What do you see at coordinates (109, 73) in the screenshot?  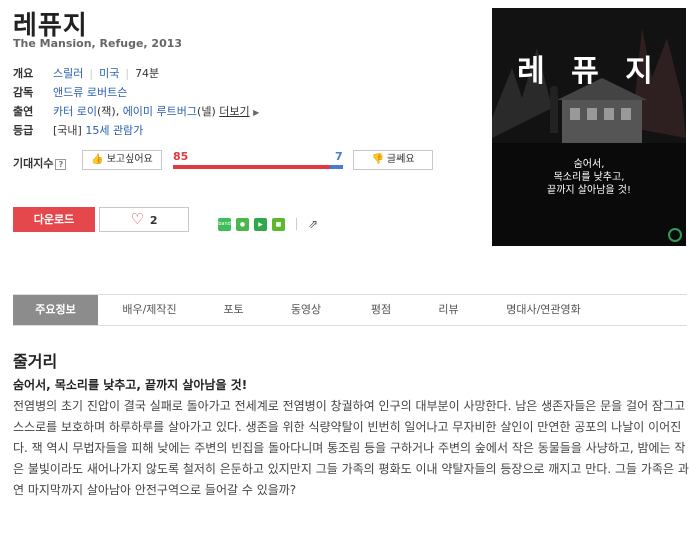 I see `country-link: 미국` at bounding box center [109, 73].